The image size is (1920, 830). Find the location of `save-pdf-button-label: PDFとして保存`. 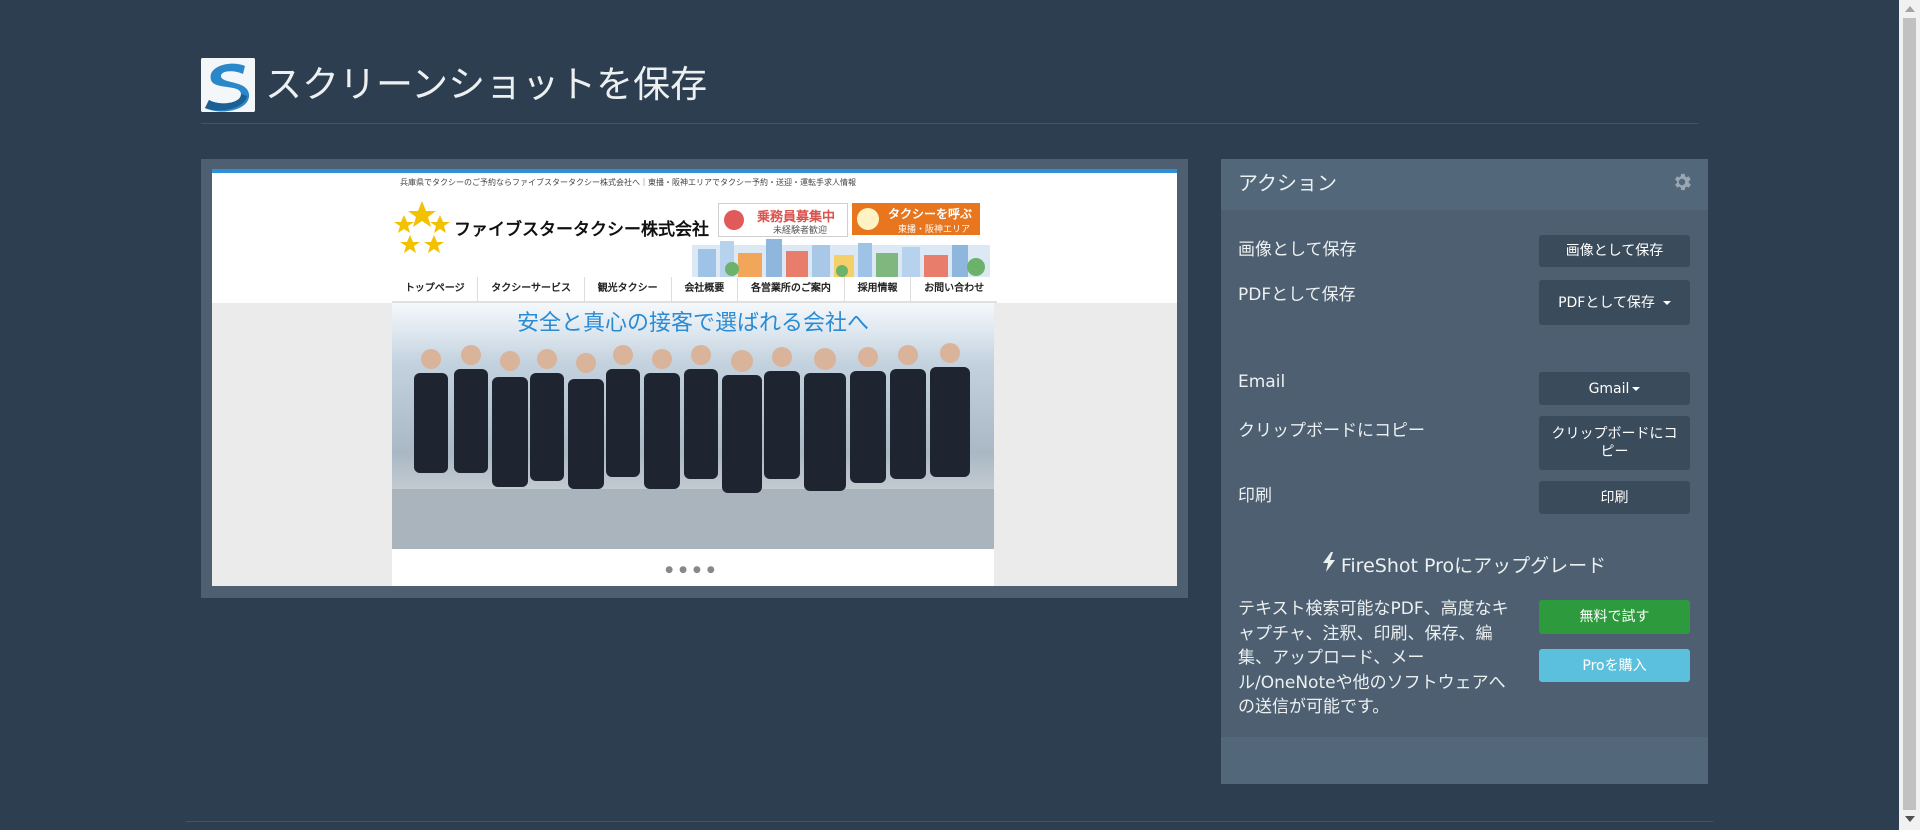

save-pdf-button-label: PDFとして保存 is located at coordinates (1606, 302).